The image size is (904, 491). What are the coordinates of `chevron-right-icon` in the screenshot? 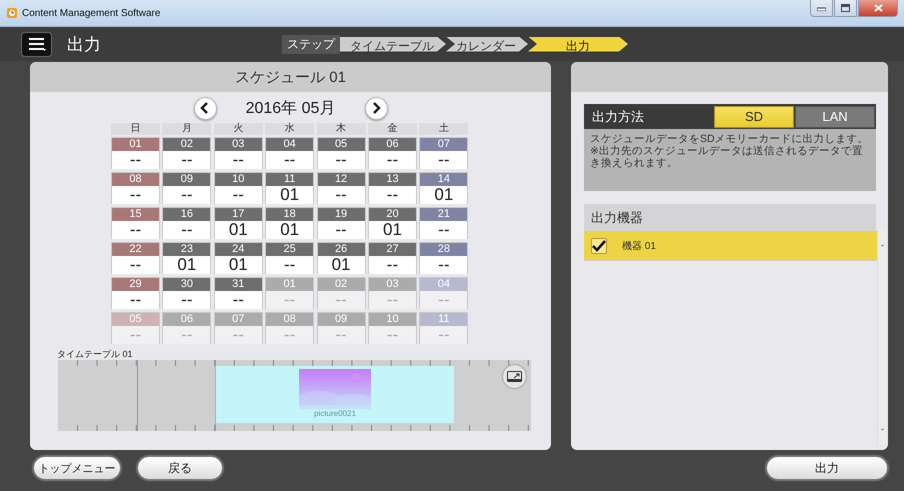 It's located at (376, 108).